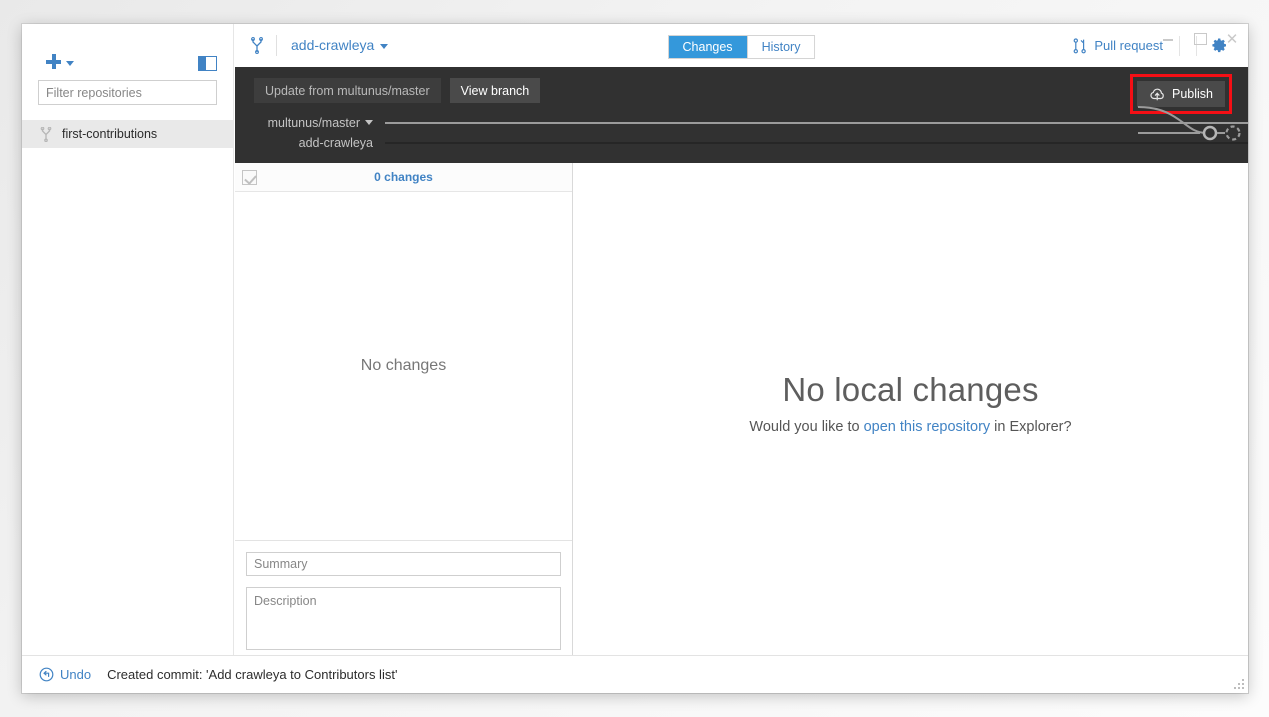  I want to click on changes-header: 0 changes, so click(403, 177).